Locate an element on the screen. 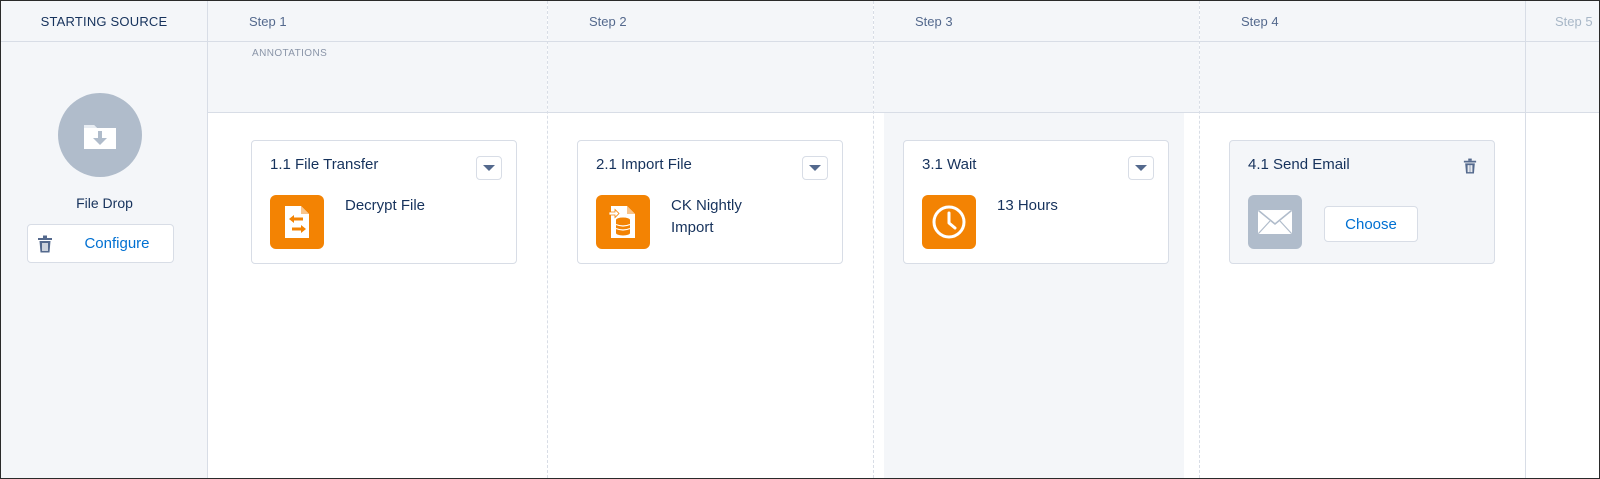  import-database-icon is located at coordinates (623, 222).